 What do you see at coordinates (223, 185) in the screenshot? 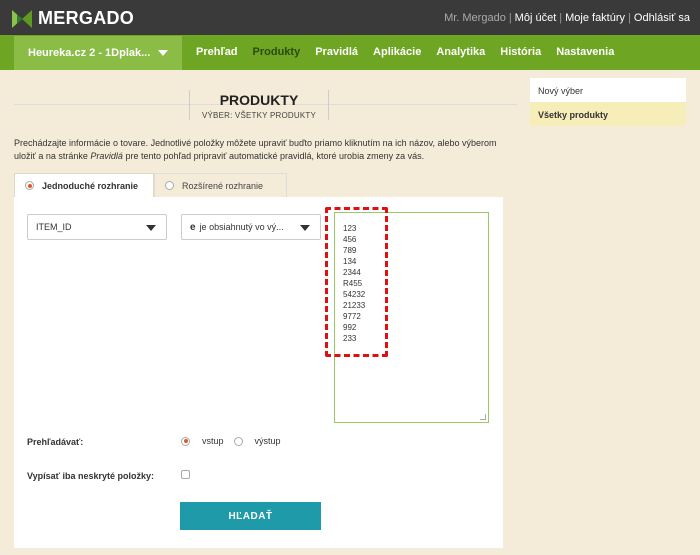
I see `tab-advanced-label: Rozšírené rozhranie` at bounding box center [223, 185].